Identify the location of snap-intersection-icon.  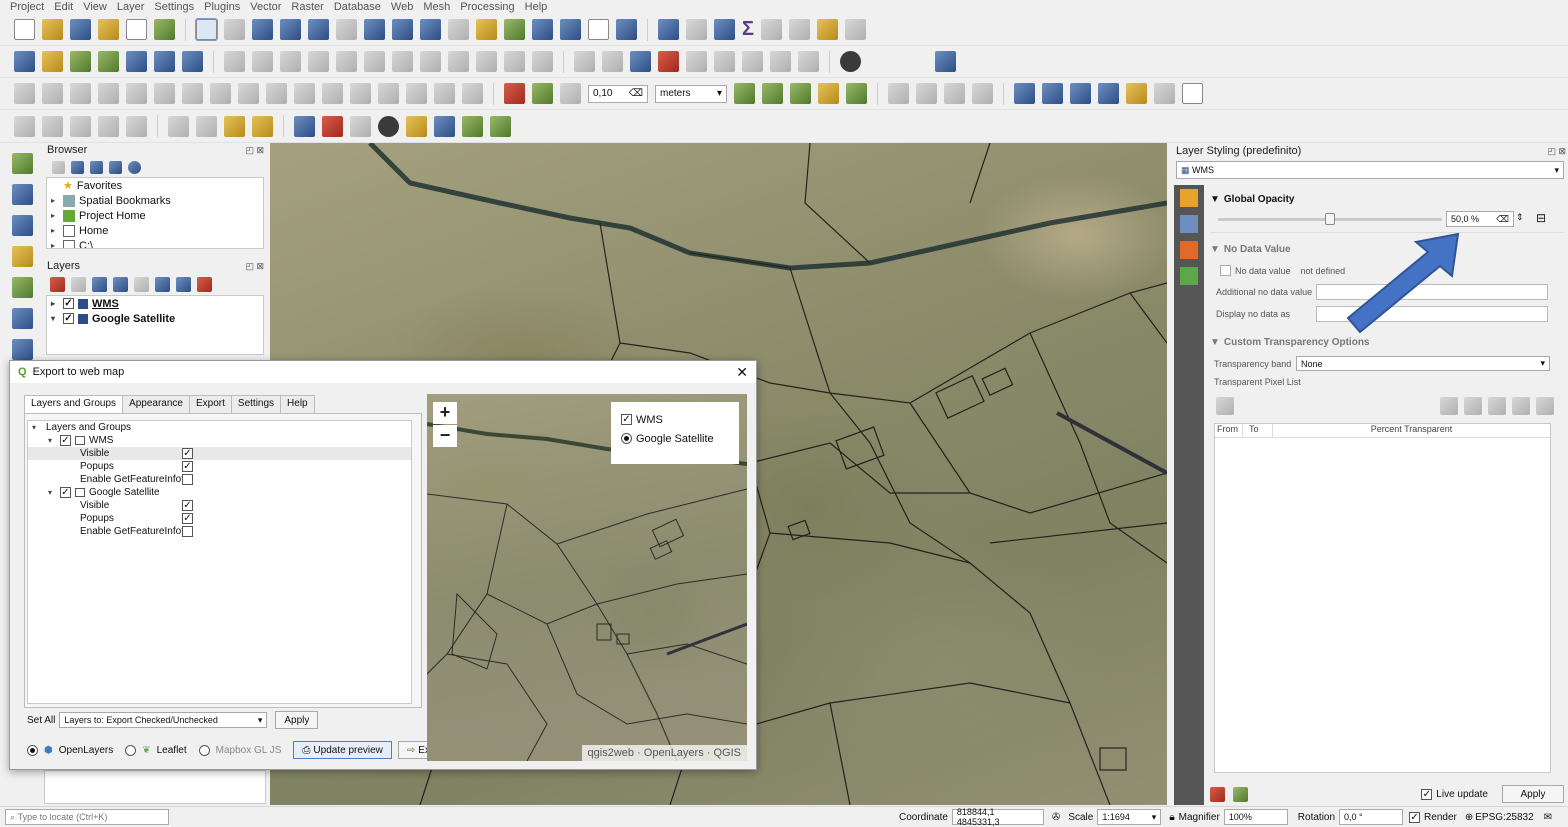
(772, 93).